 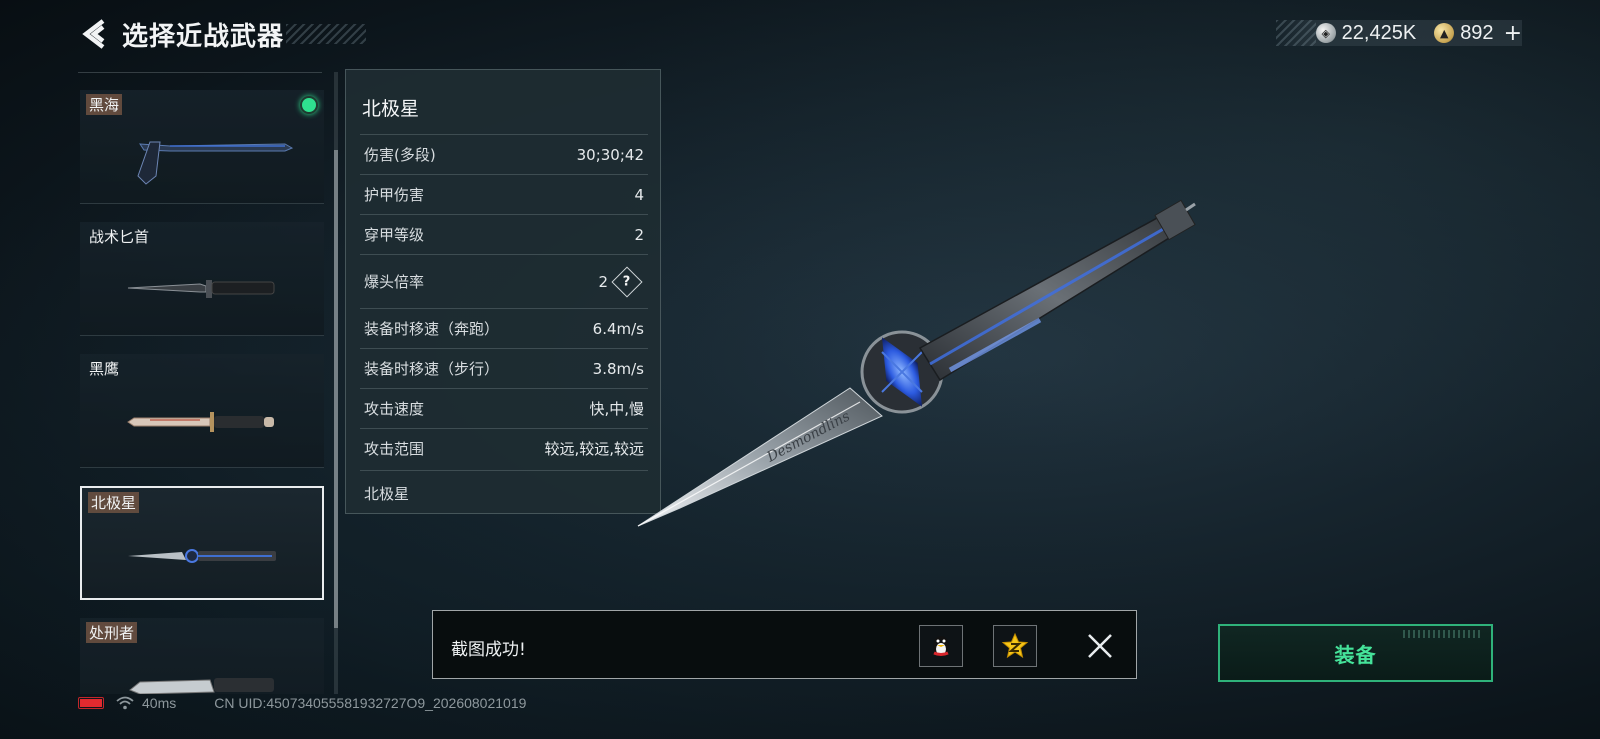 What do you see at coordinates (504, 493) in the screenshot?
I see `weapon-description: 北极星` at bounding box center [504, 493].